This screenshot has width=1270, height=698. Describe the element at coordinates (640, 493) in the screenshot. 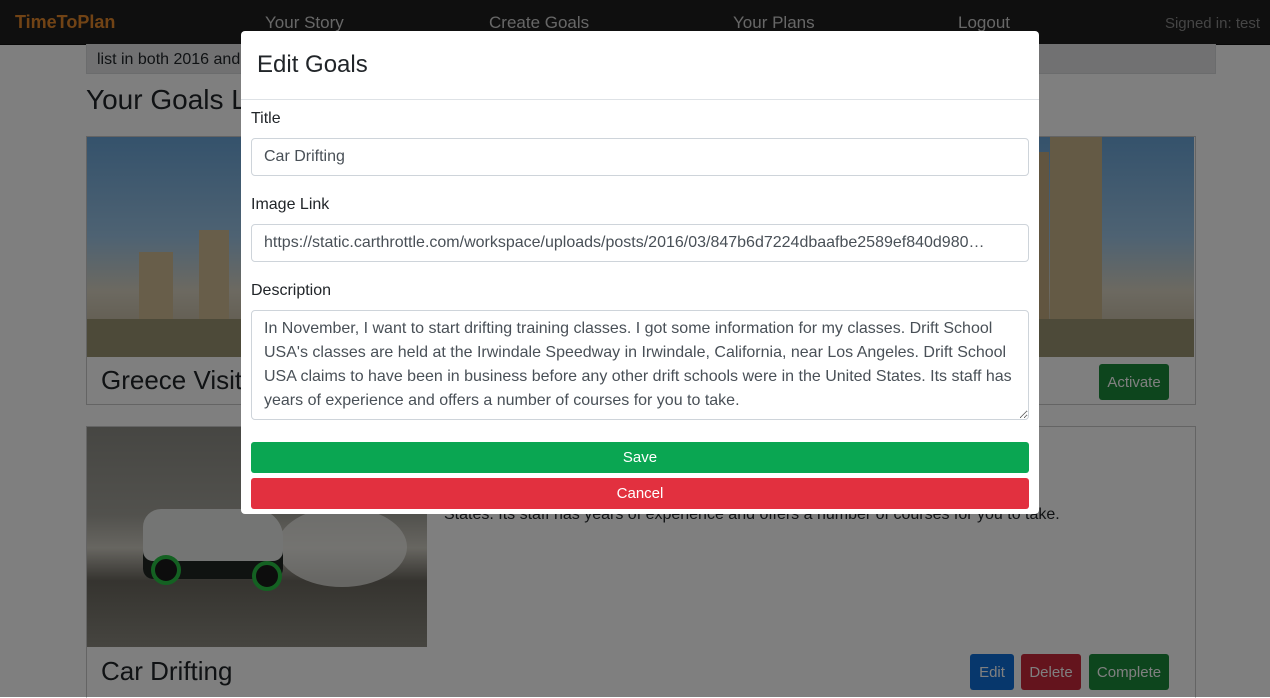

I see `cancel-button: Cancel` at that location.